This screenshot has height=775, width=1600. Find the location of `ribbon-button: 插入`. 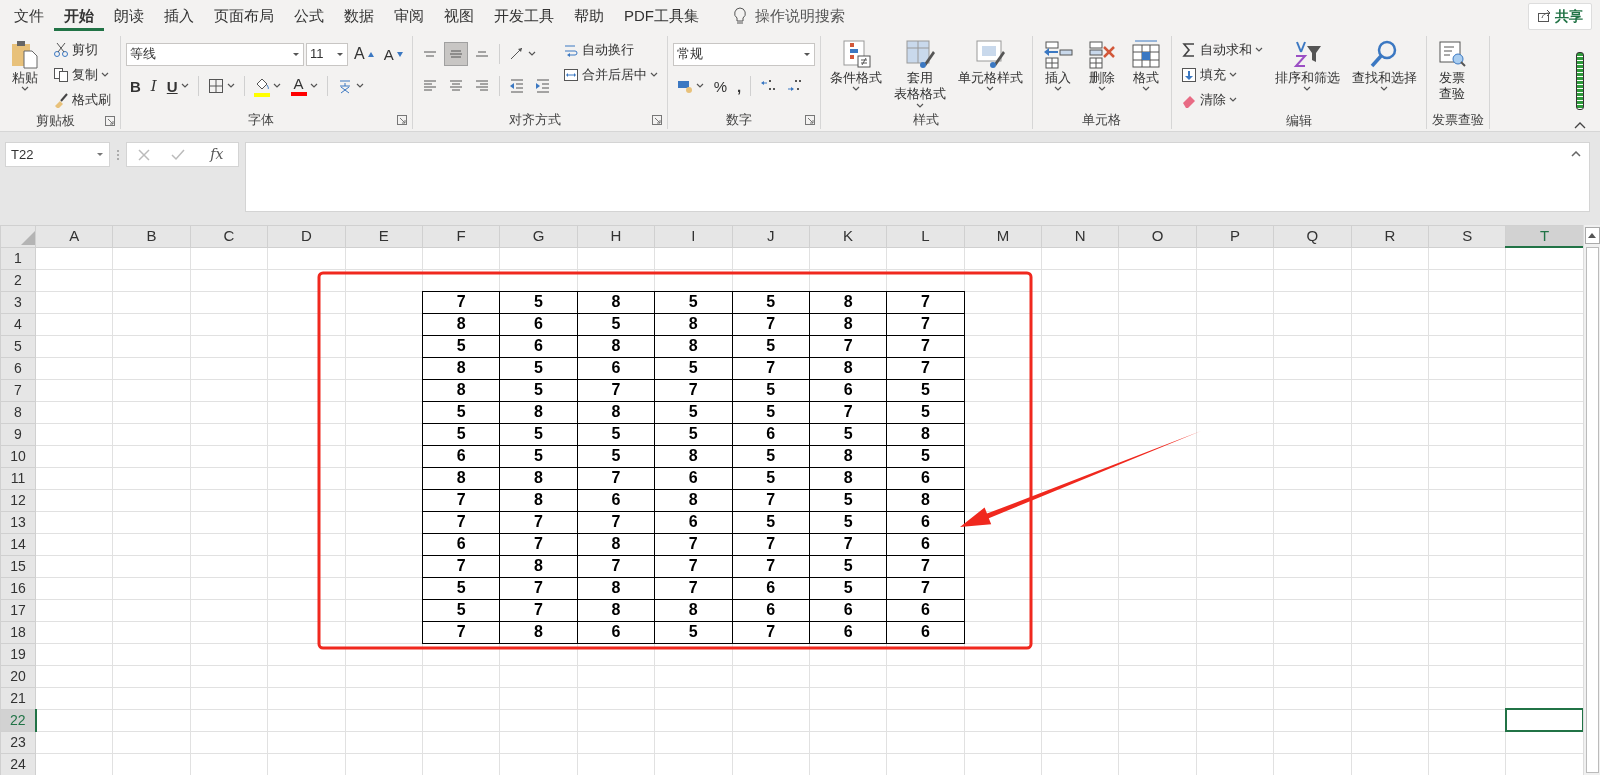

ribbon-button: 插入 is located at coordinates (1057, 65).